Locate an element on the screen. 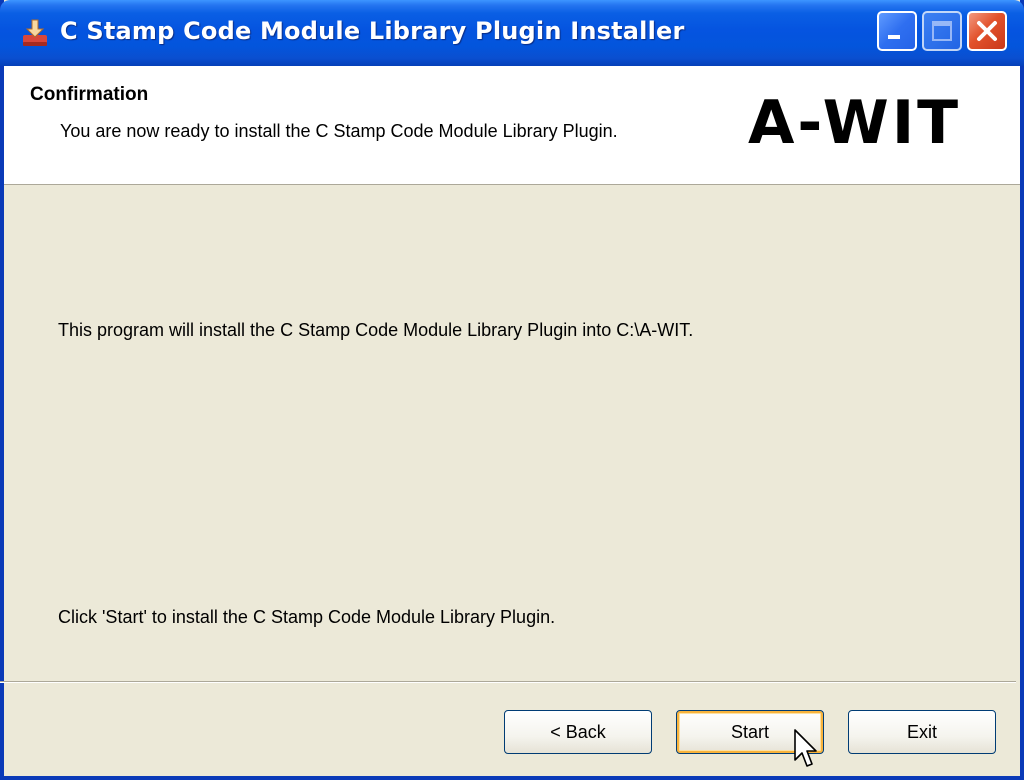 This screenshot has width=1024, height=780. close-button is located at coordinates (987, 31).